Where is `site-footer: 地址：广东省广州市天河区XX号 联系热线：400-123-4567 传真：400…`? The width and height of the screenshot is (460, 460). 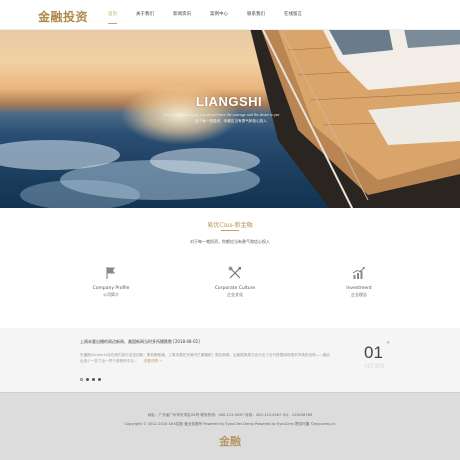
site-footer: 地址：广东省广州市天河区XX号 联系热线：400-123-4567 传真：400… is located at coordinates (230, 426).